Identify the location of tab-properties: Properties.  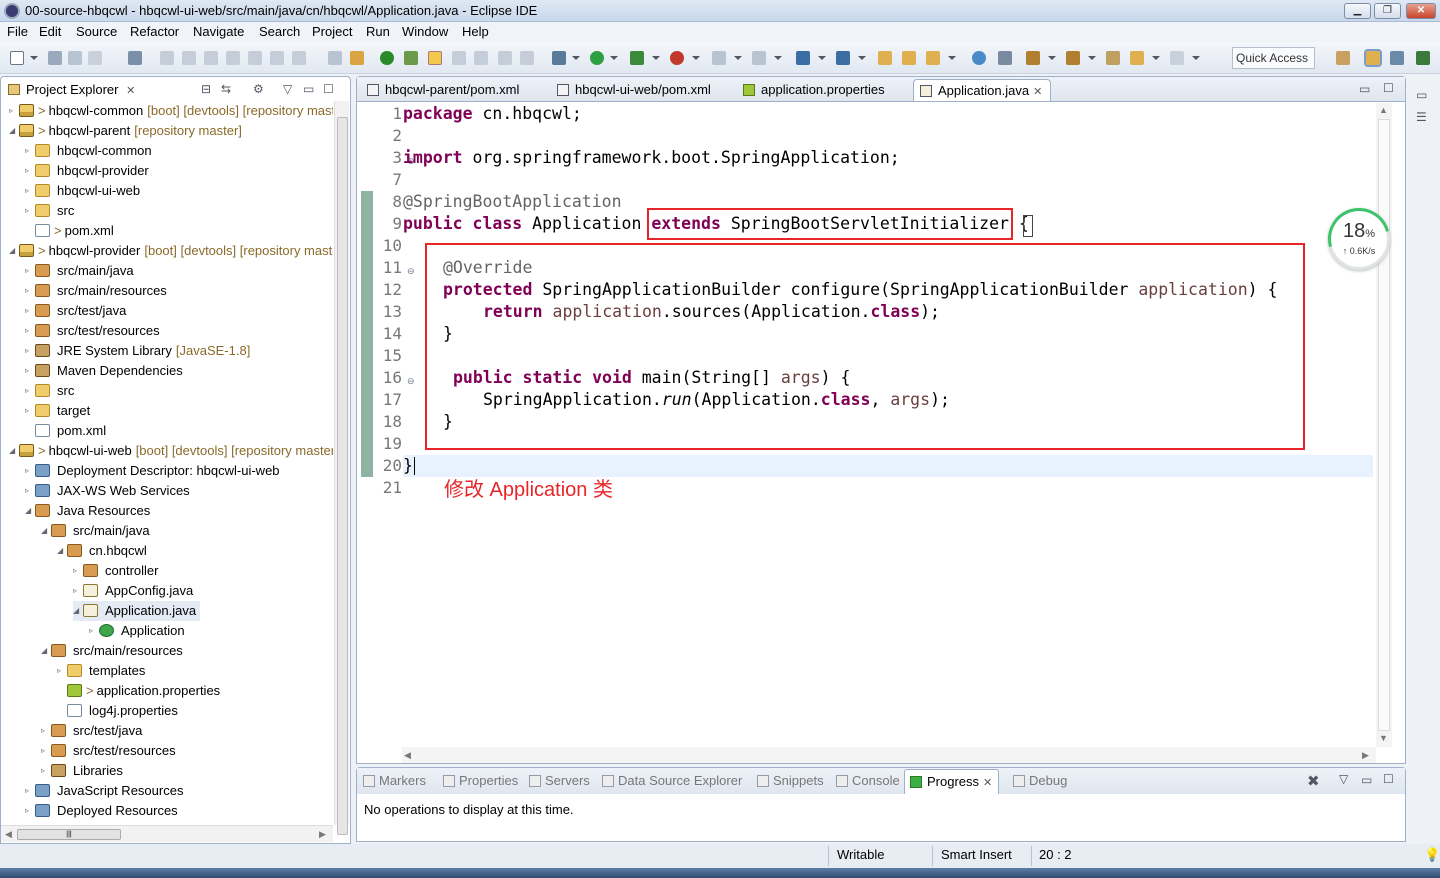
(479, 781).